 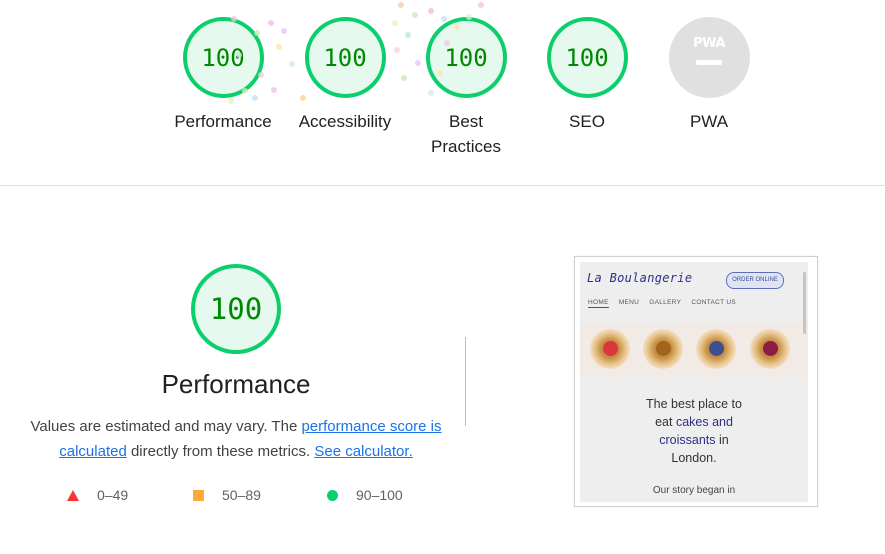 I want to click on site-nav: HOME MENU GALLERY CONTACT US, so click(x=666, y=303).